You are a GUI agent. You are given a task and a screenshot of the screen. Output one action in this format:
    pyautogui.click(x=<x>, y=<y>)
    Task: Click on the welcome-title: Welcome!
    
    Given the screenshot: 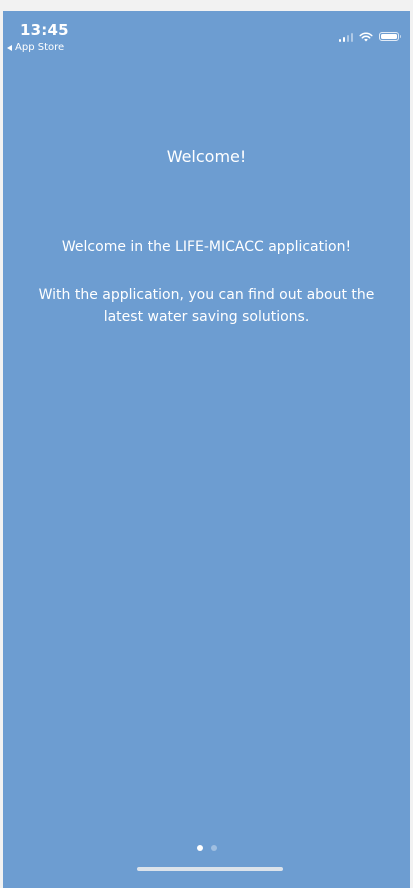 What is the action you would take?
    pyautogui.click(x=206, y=156)
    